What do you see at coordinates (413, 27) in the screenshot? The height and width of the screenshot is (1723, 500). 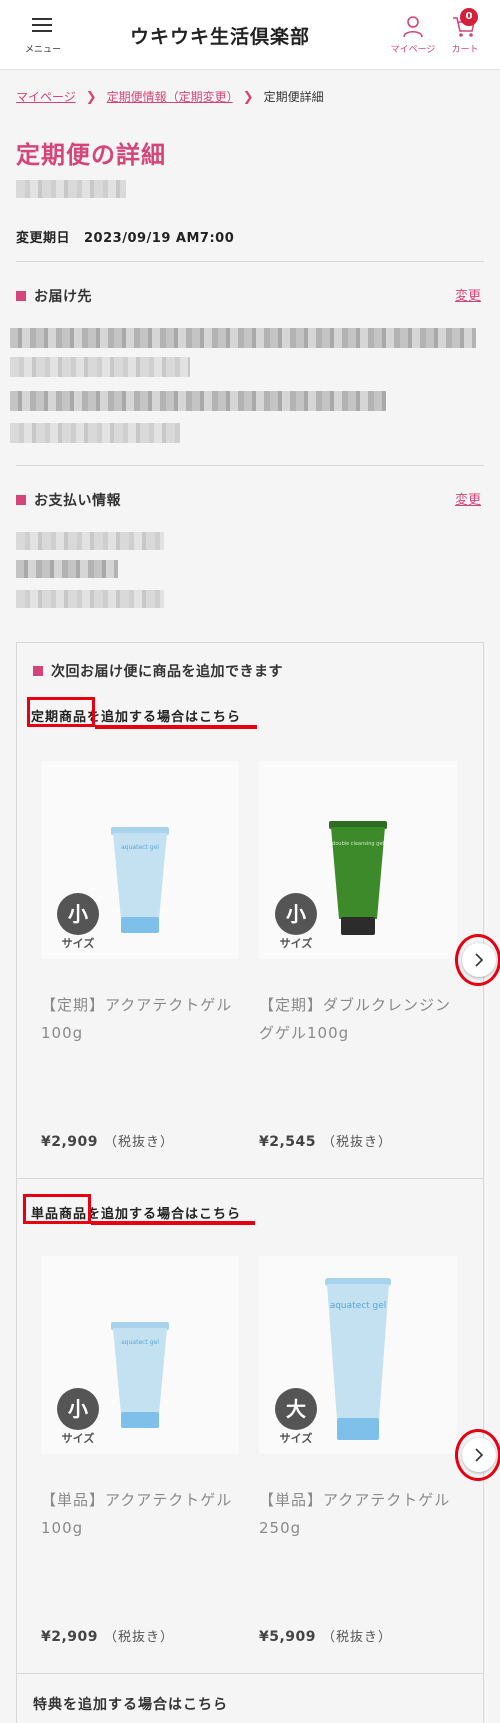 I see `user-icon` at bounding box center [413, 27].